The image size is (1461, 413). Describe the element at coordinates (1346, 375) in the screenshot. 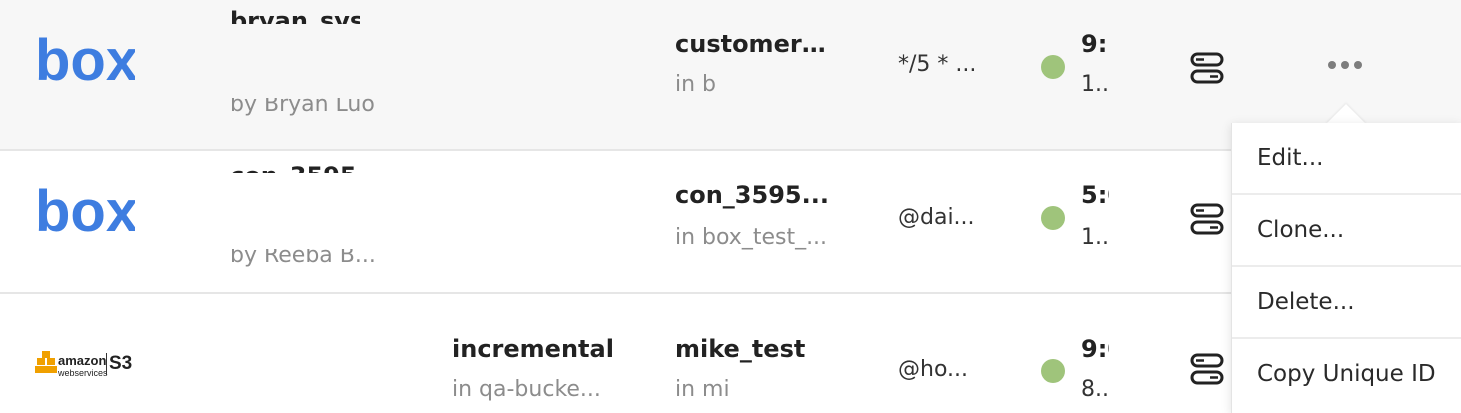

I see `menu-item-copy-unique-id: Copy Unique ID` at that location.